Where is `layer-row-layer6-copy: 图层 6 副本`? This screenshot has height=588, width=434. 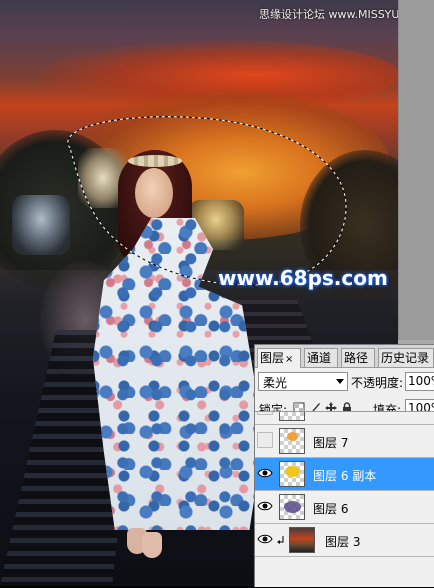 layer-row-layer6-copy: 图层 6 副本 is located at coordinates (344, 474).